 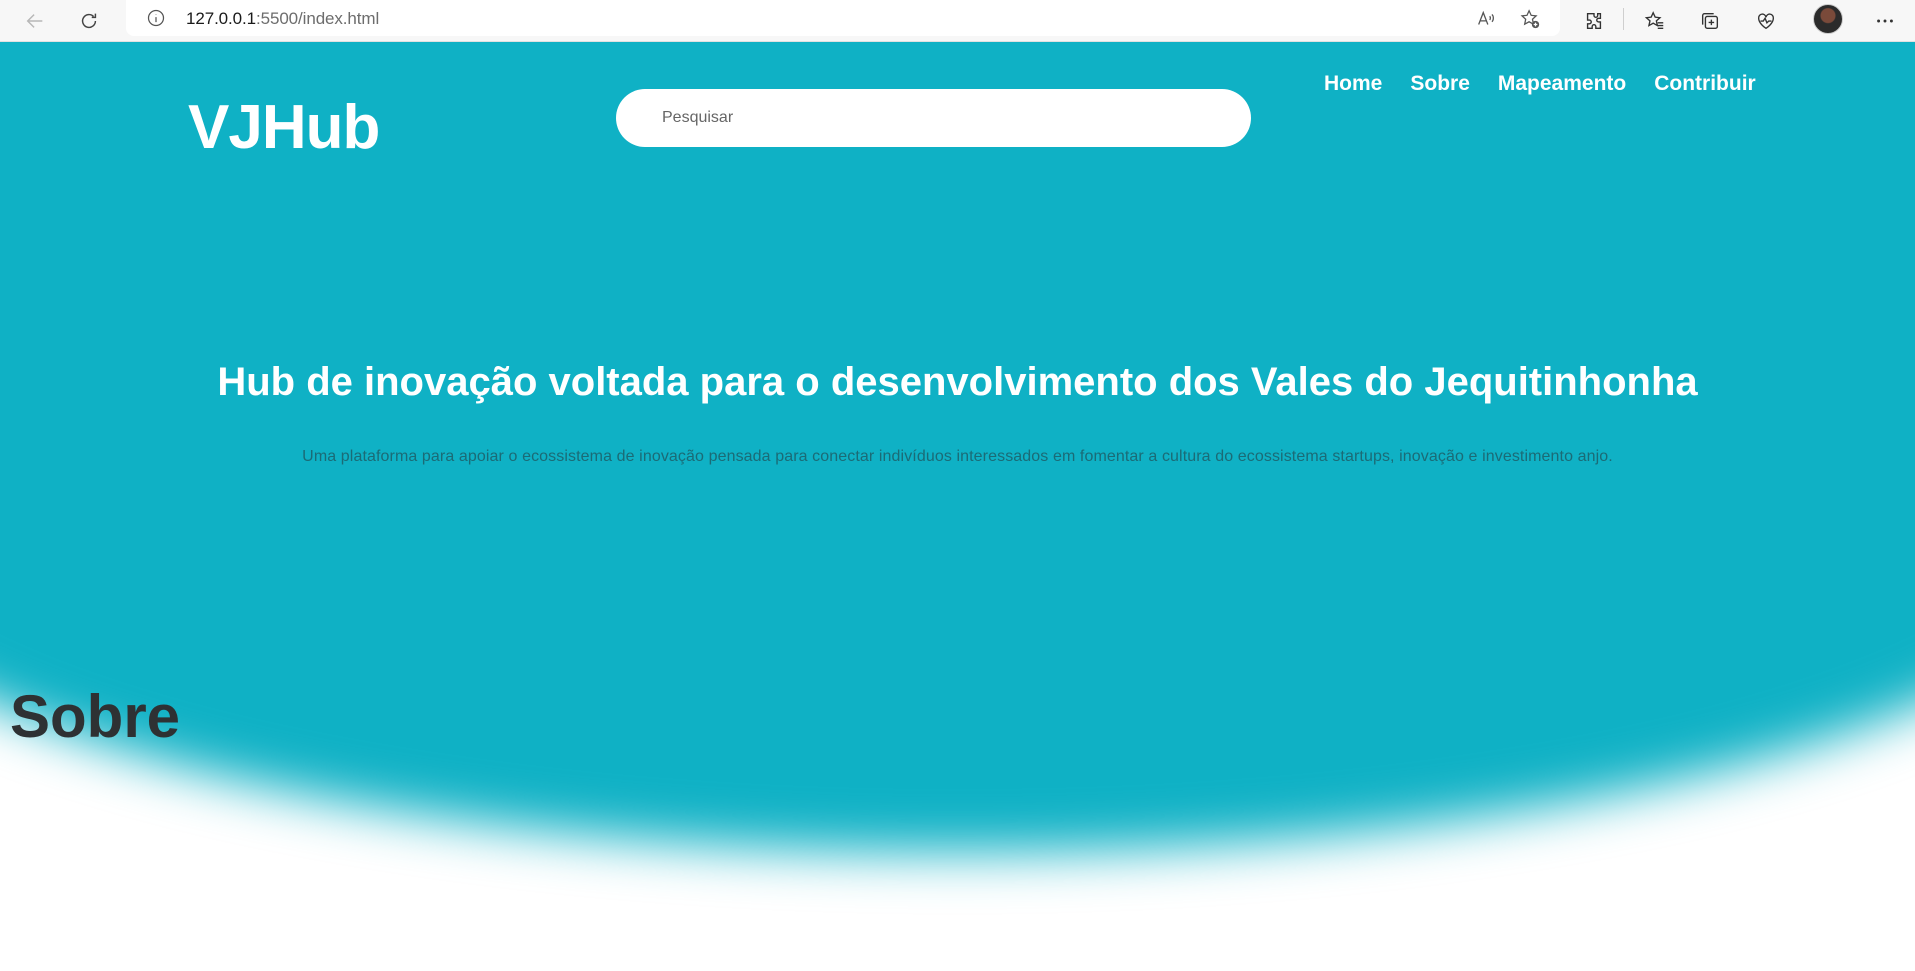 I want to click on collections-icon, so click(x=1710, y=21).